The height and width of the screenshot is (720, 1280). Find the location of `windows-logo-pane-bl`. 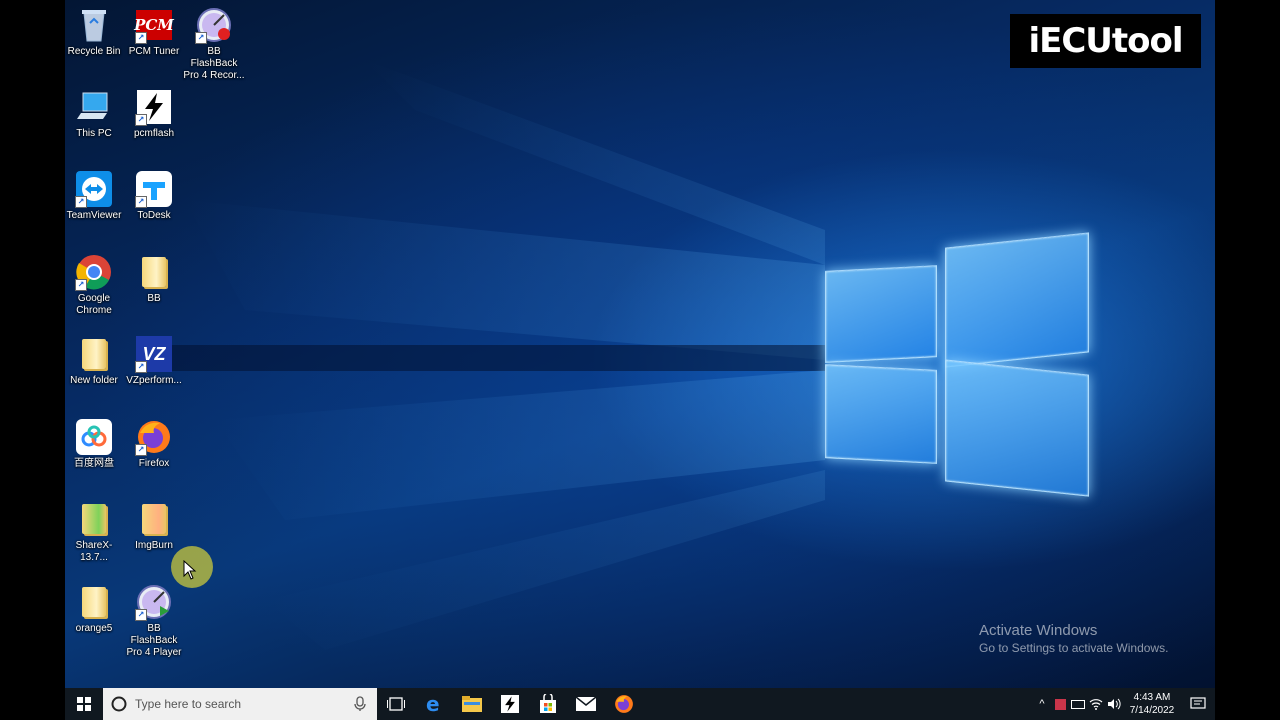

windows-logo-pane-bl is located at coordinates (881, 414).